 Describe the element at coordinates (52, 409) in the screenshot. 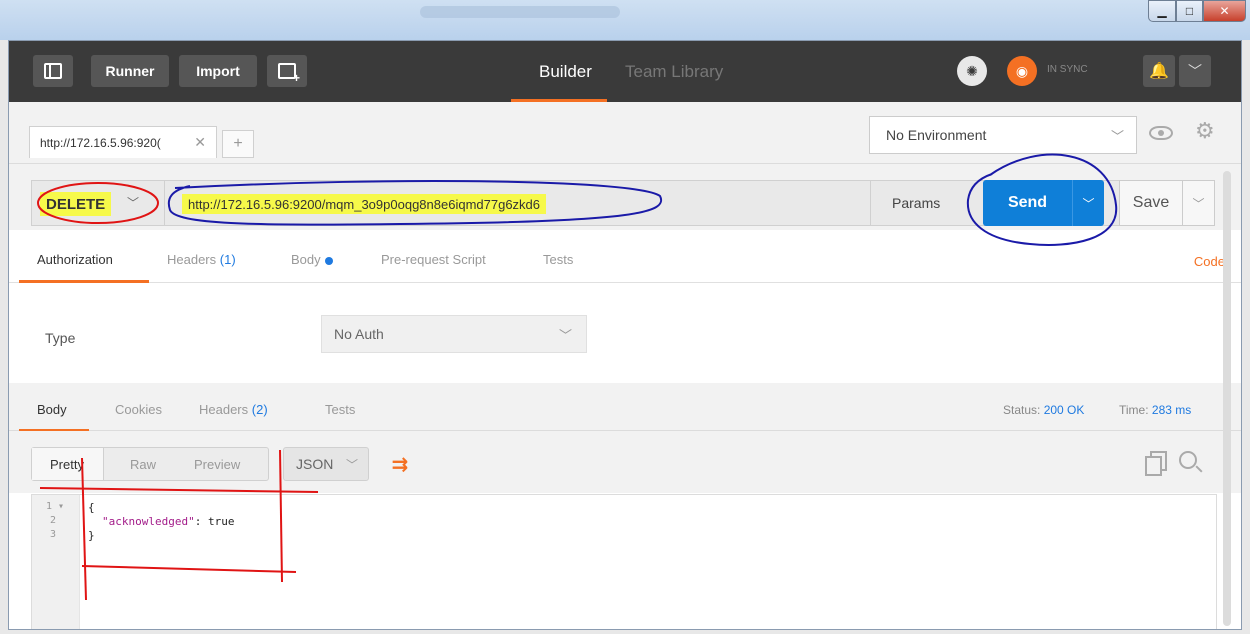

I see `tab-response-body: Body` at that location.